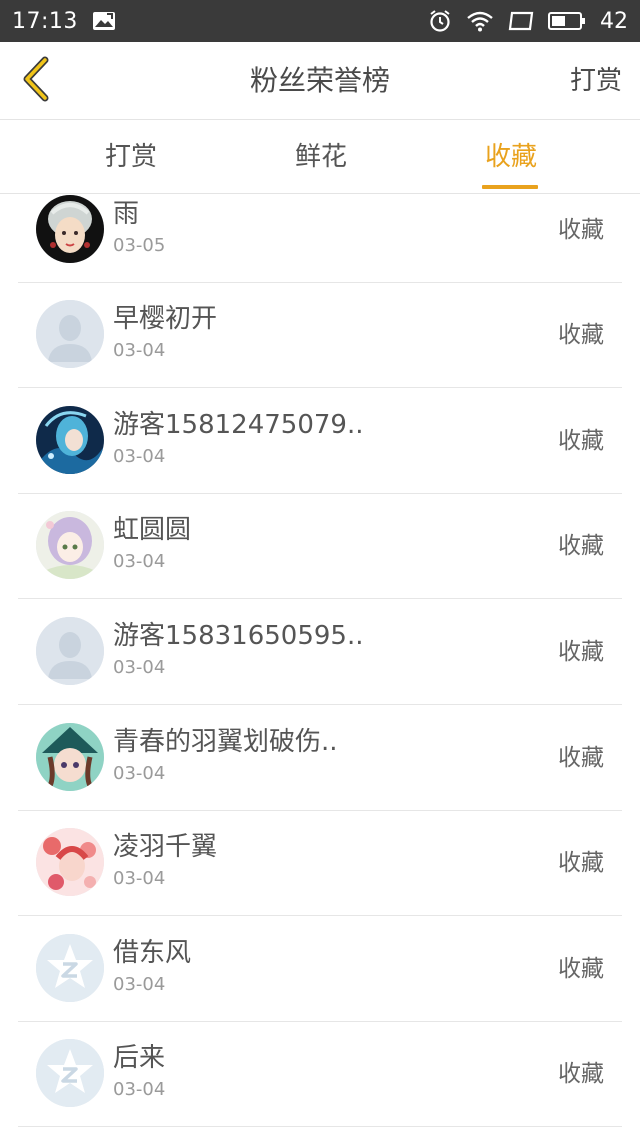 This screenshot has width=640, height=1138. Describe the element at coordinates (320, 652) in the screenshot. I see `list-item: 游客15831650595.. 03-04 收藏` at that location.